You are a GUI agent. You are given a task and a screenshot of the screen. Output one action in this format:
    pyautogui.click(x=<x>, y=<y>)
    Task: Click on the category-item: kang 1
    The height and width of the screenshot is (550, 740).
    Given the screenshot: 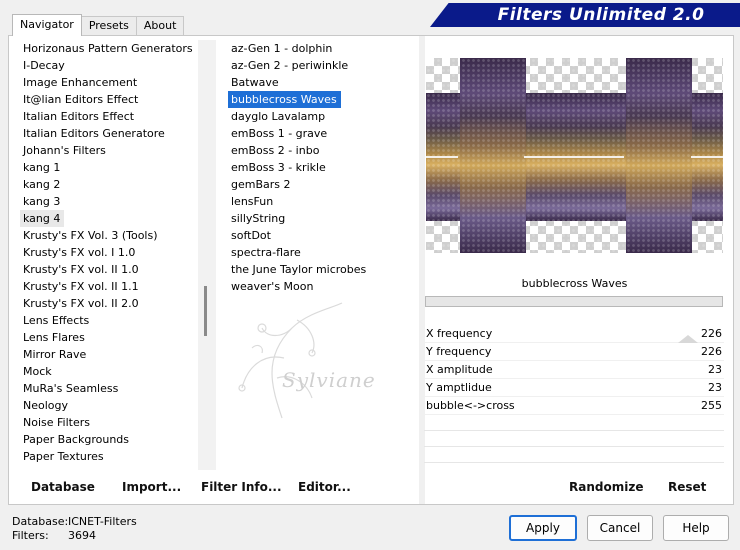 What is the action you would take?
    pyautogui.click(x=109, y=167)
    